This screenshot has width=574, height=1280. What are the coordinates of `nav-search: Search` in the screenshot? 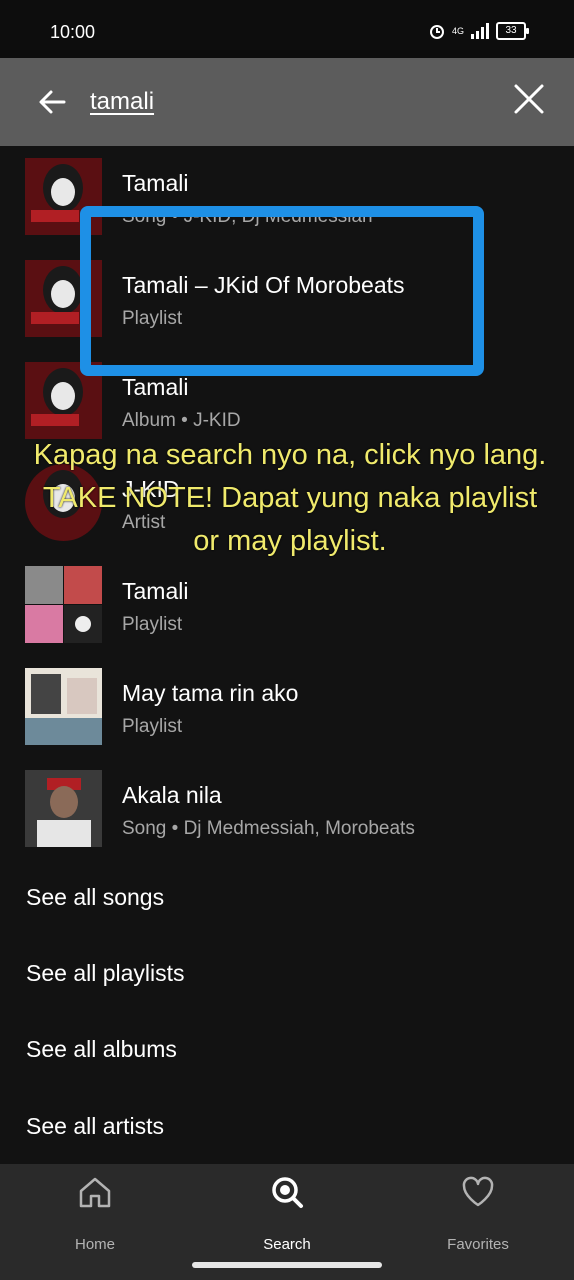 It's located at (287, 1213).